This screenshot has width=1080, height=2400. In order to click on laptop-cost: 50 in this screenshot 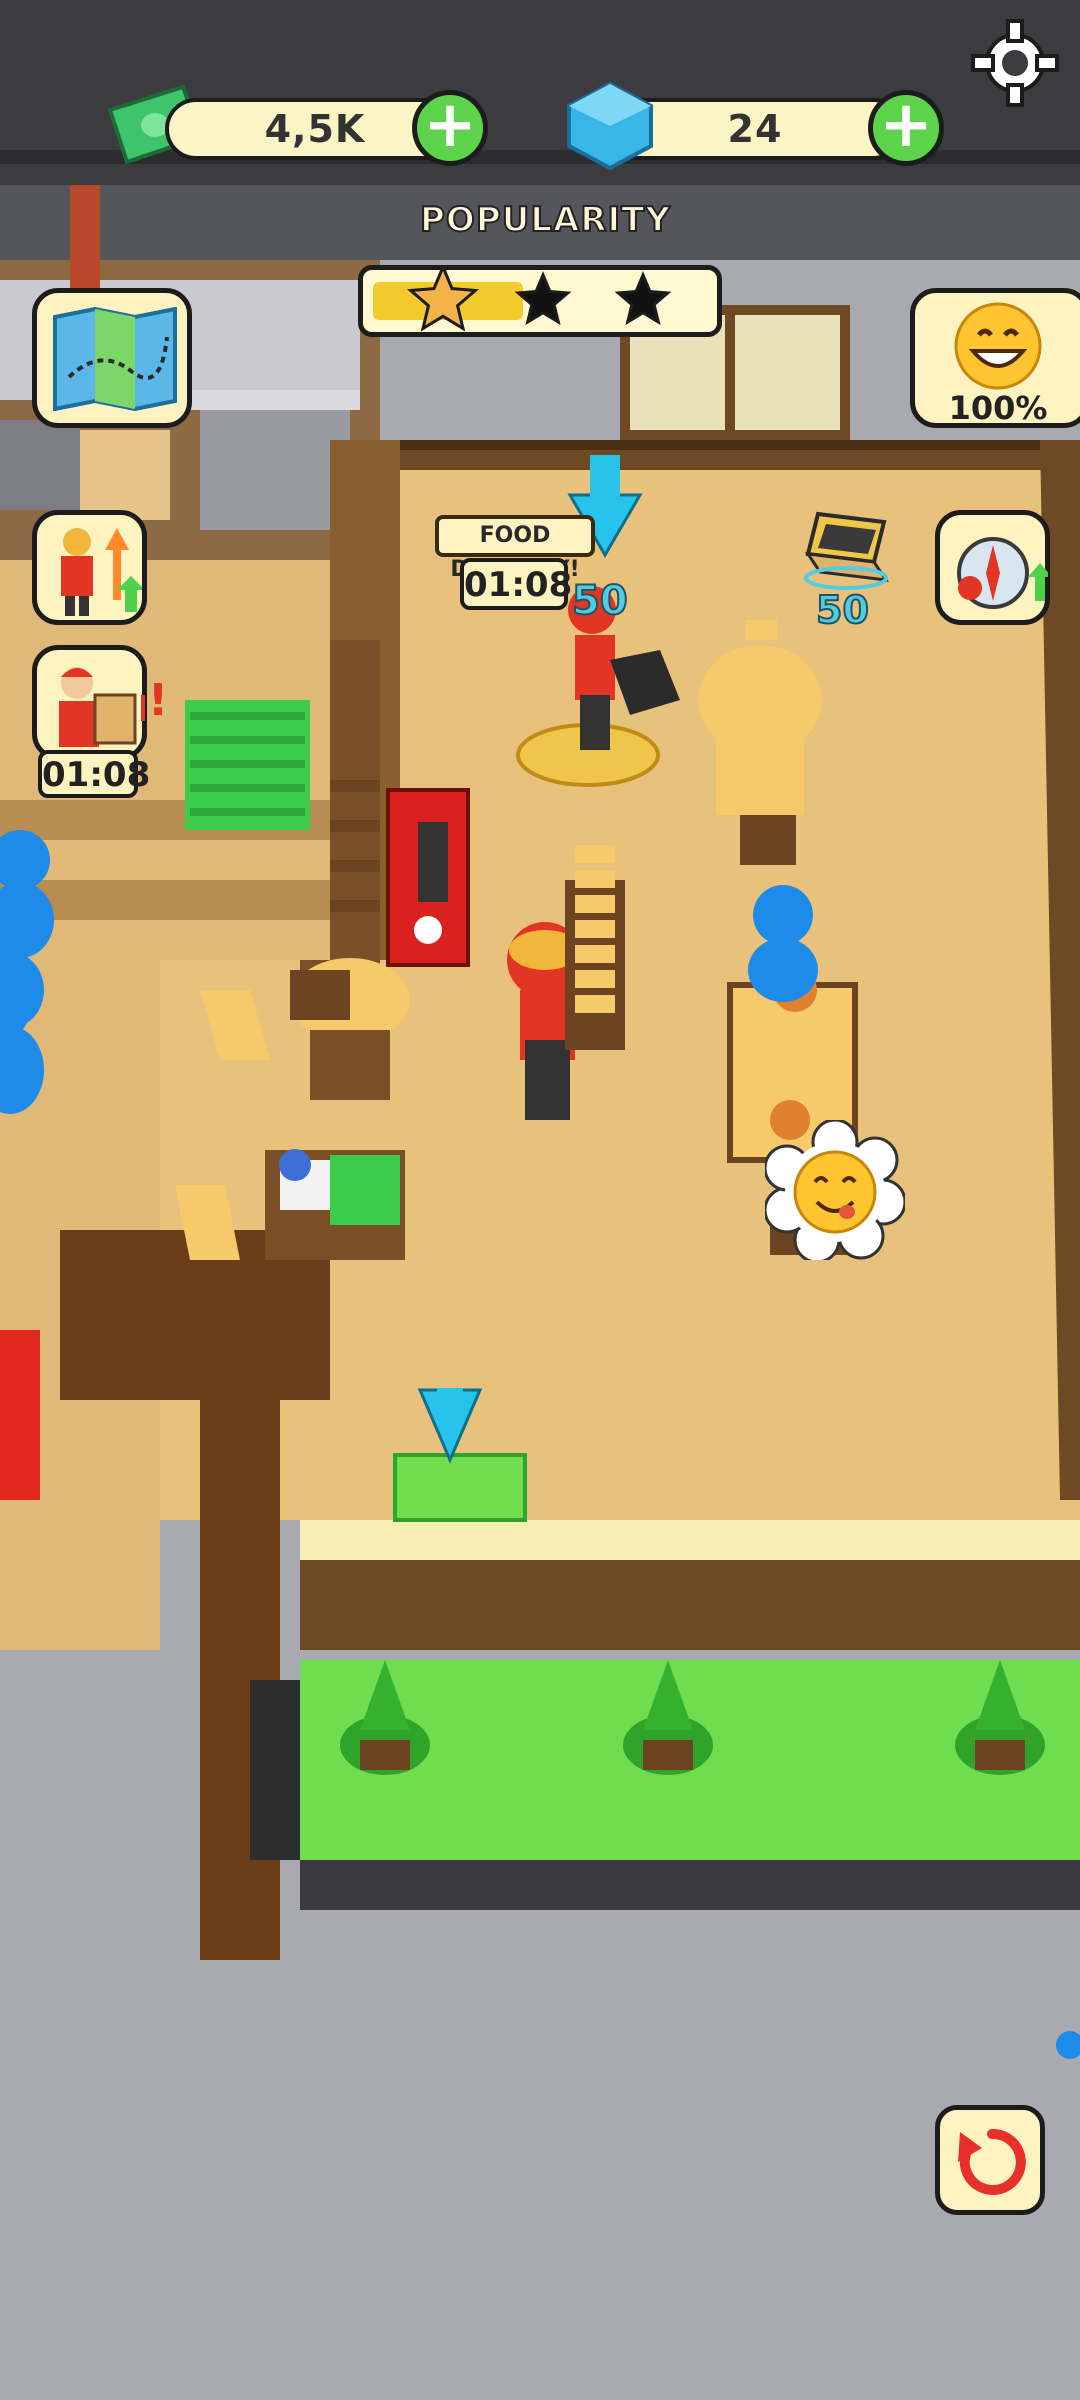, I will do `click(842, 610)`.